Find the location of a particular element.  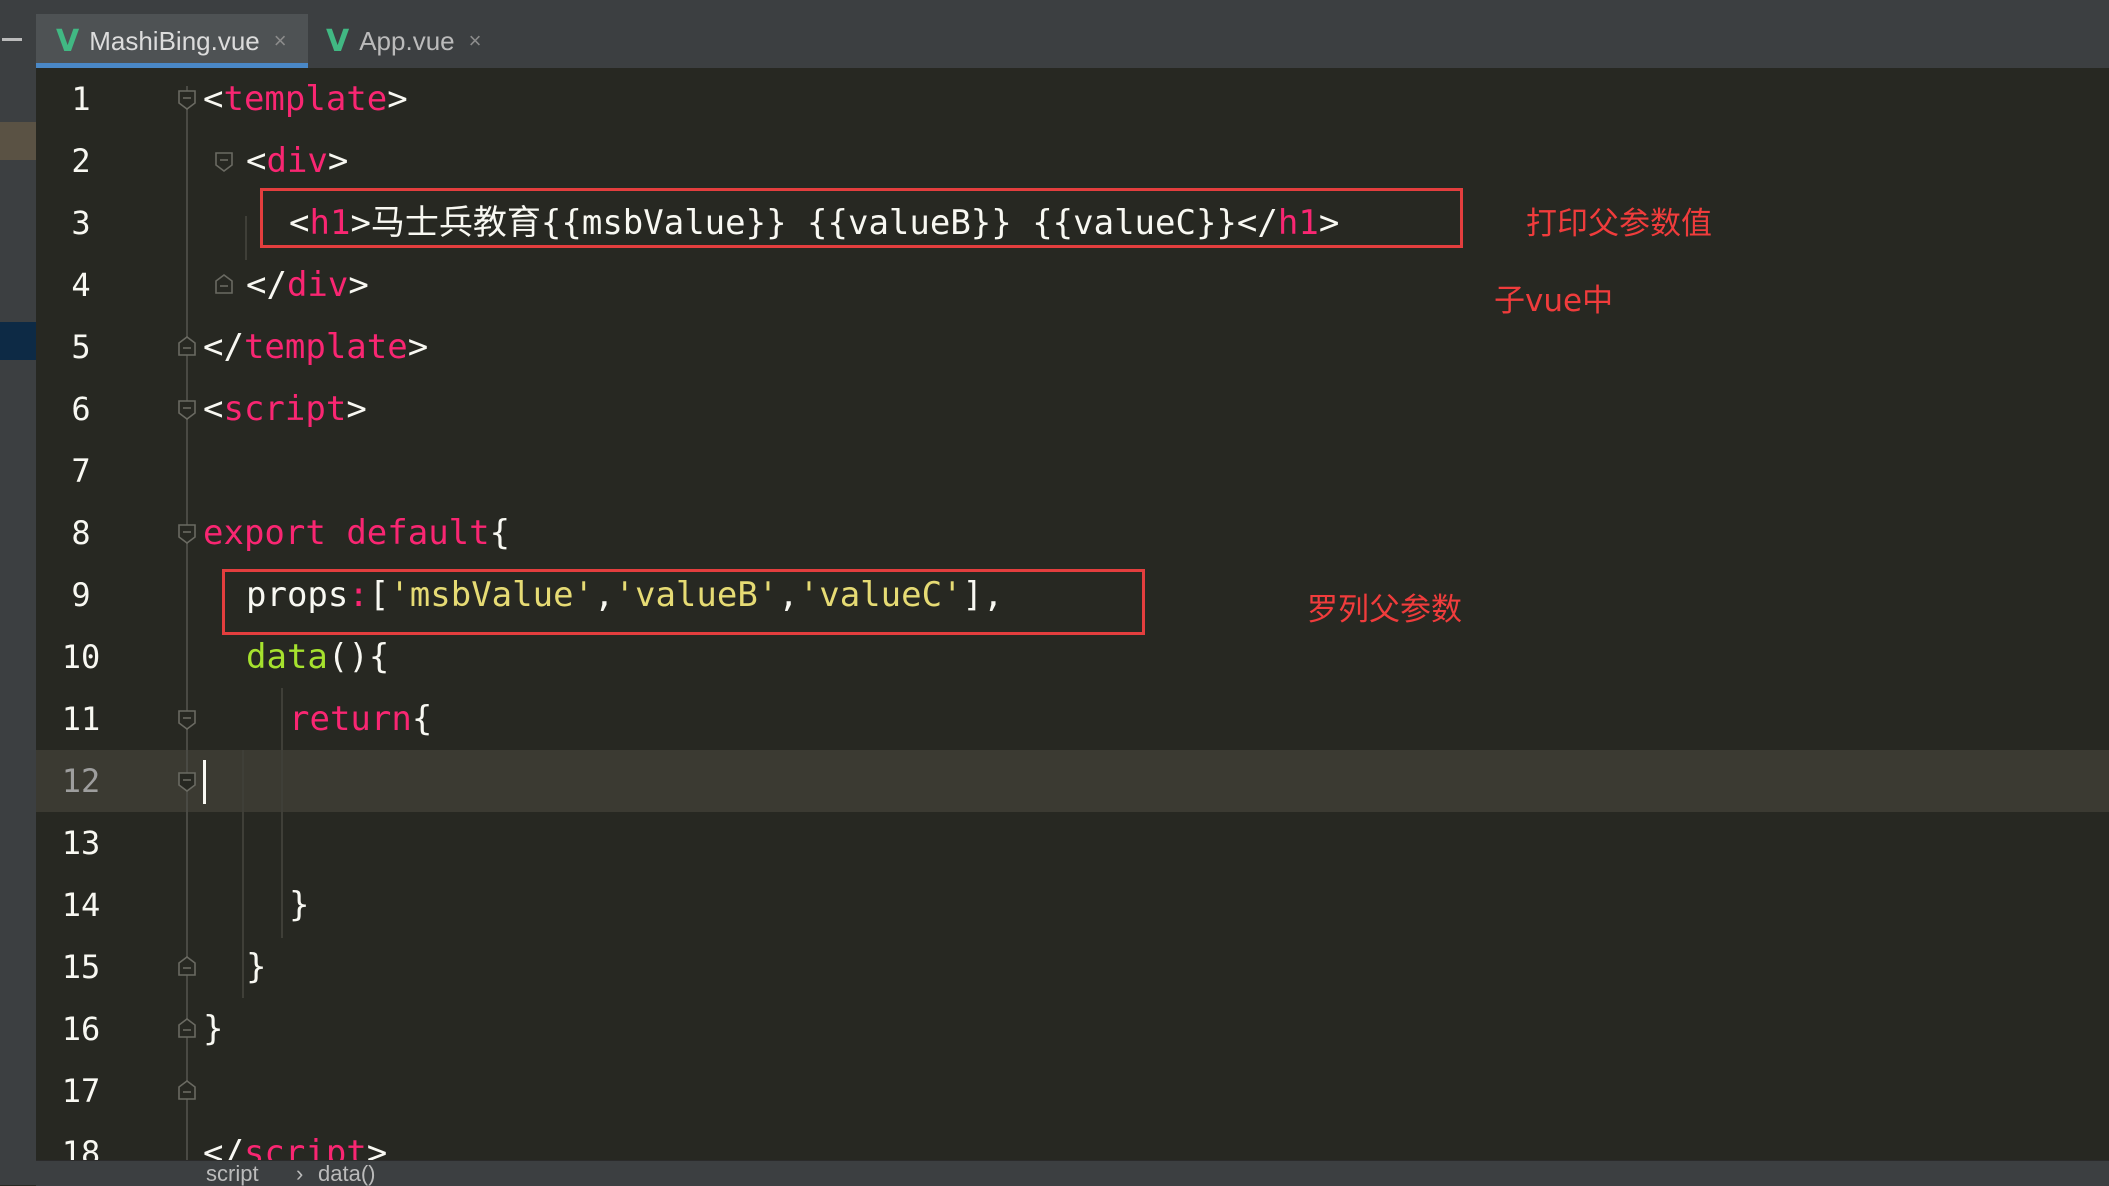

breadcrumb-item-script: script is located at coordinates (232, 1173).